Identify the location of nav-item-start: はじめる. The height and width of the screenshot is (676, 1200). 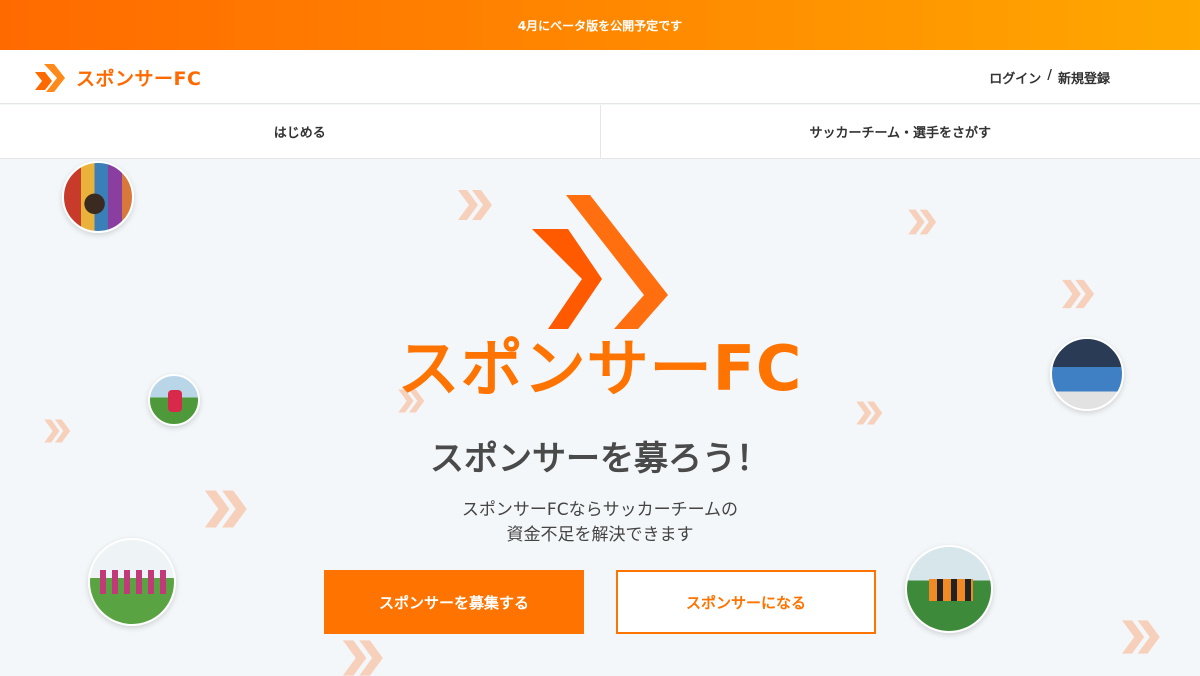
(300, 131).